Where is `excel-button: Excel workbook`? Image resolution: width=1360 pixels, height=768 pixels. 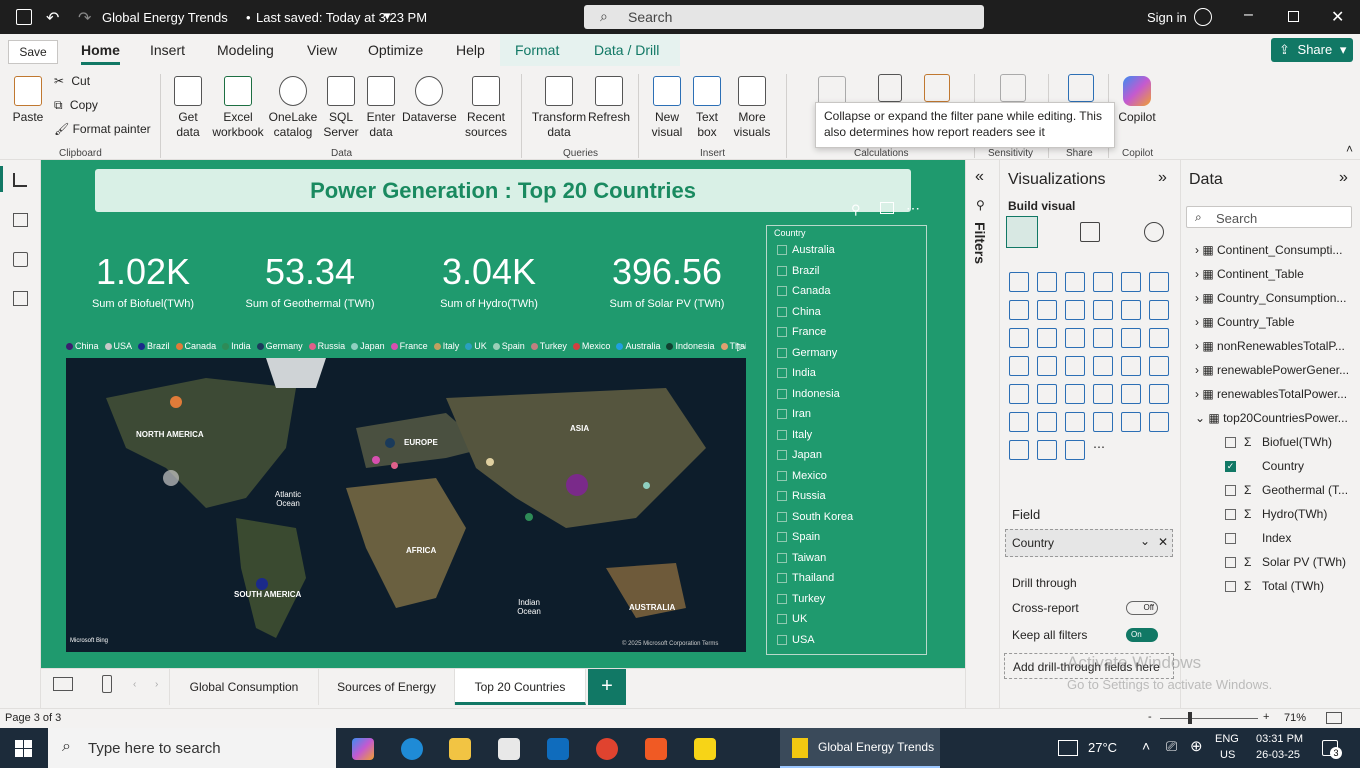
excel-button: Excel workbook is located at coordinates (238, 108).